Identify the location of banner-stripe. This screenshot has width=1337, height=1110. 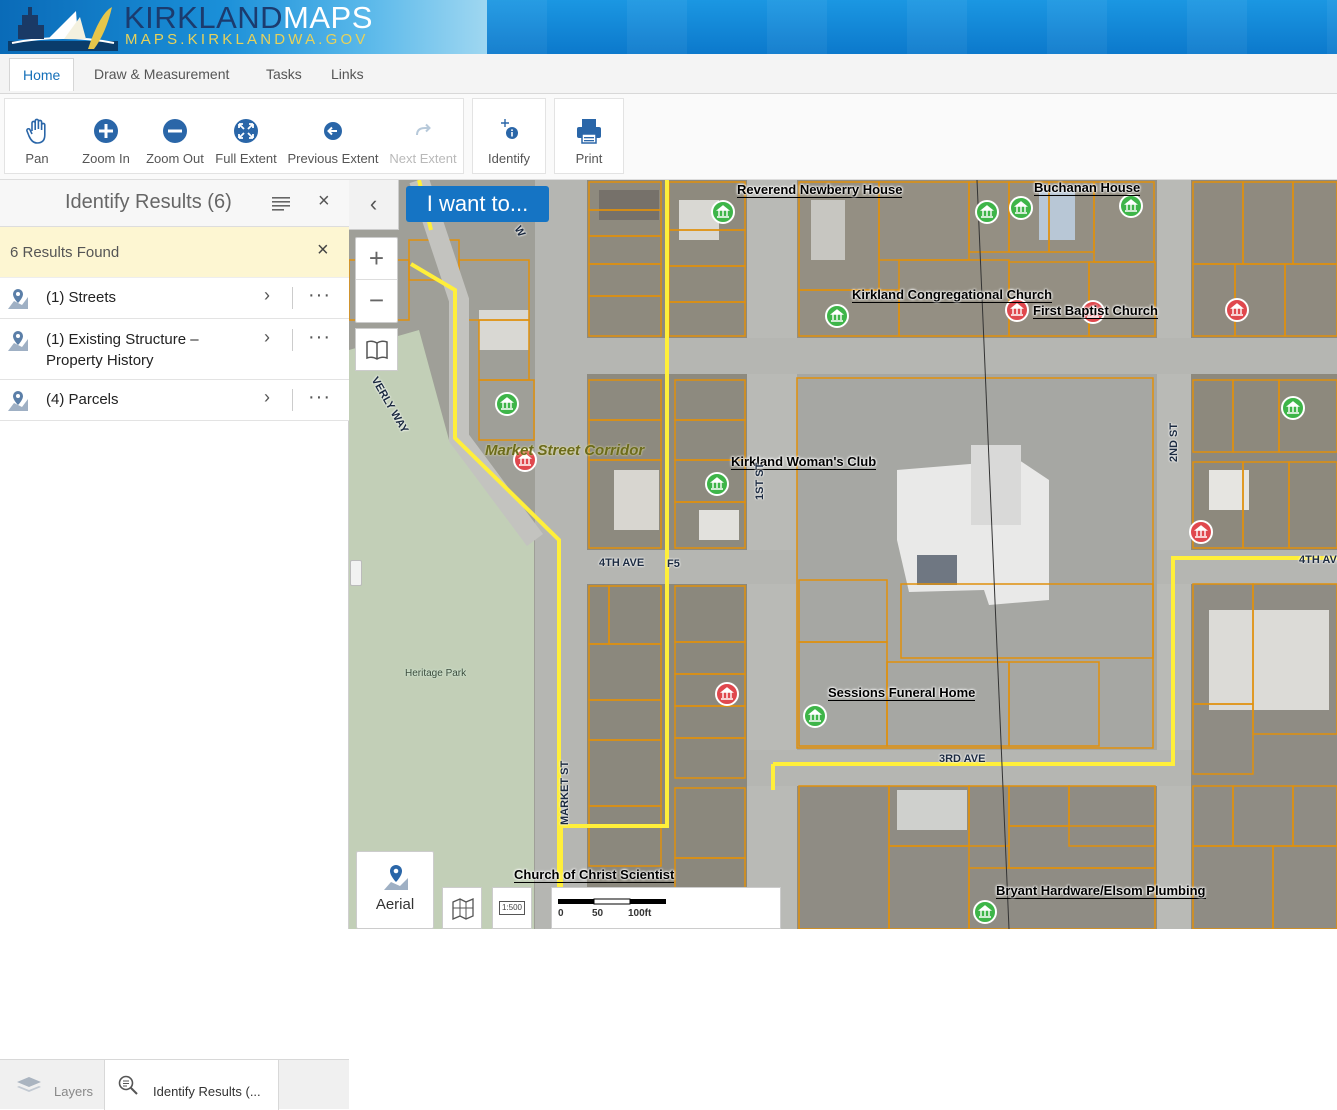
(912, 27).